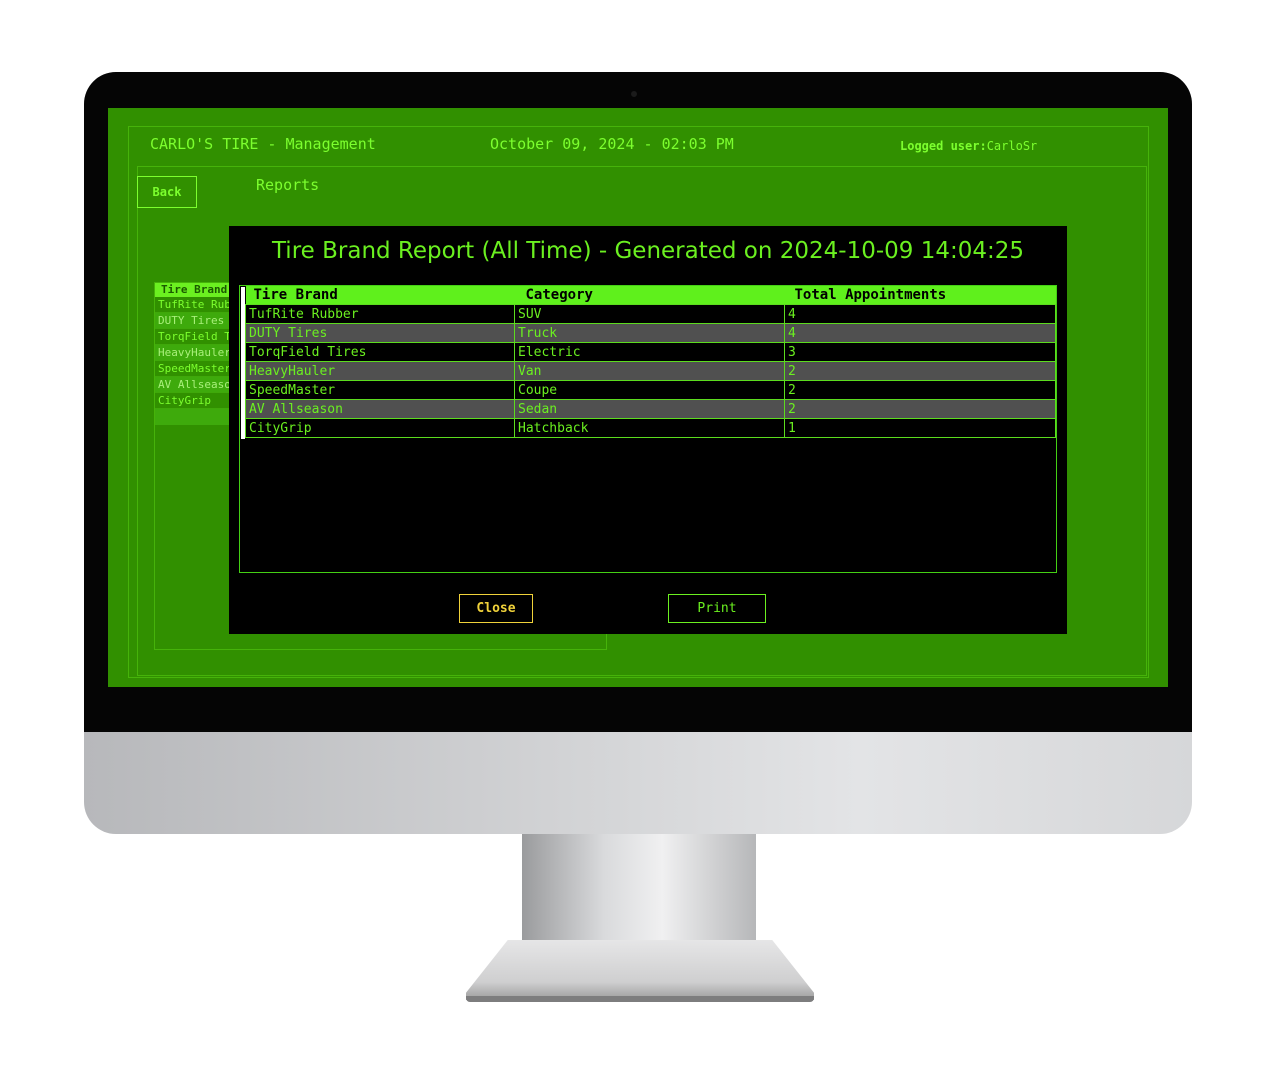 Image resolution: width=1276 pixels, height=1080 pixels. Describe the element at coordinates (380, 352) in the screenshot. I see `cell-brand: TorqField Tires` at that location.